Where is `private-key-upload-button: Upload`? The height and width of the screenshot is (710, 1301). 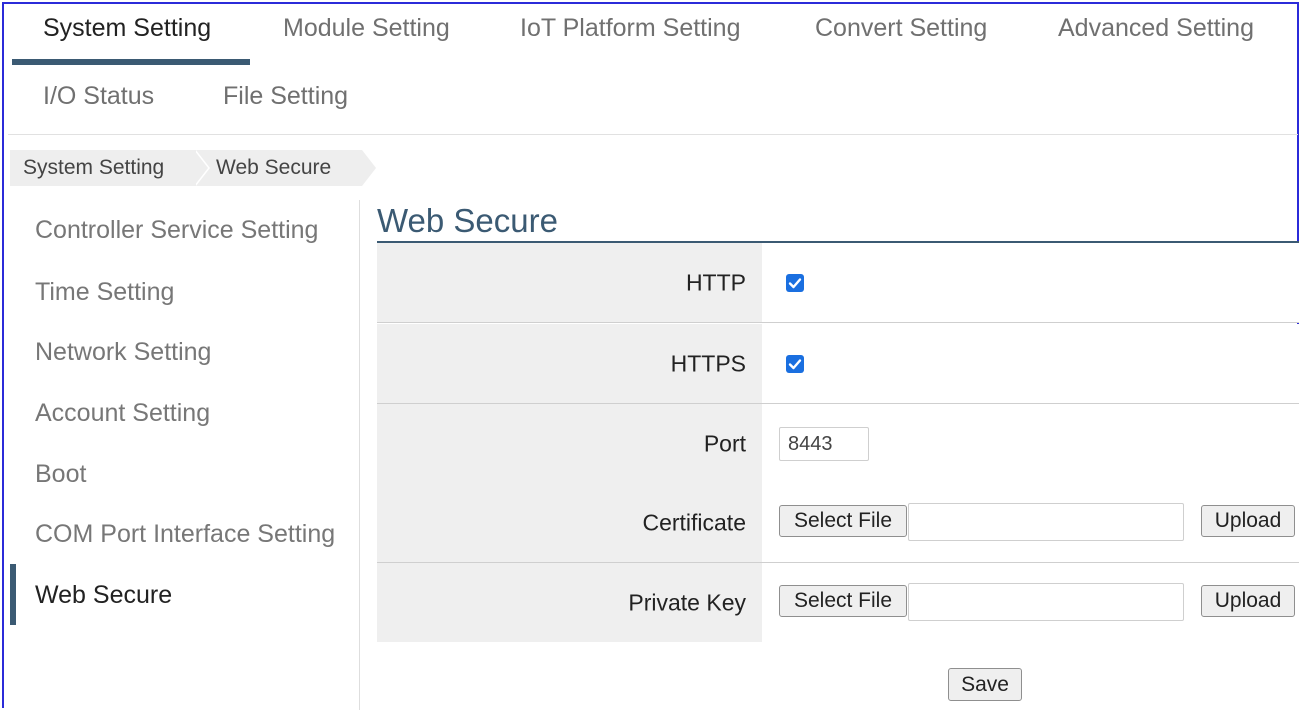 private-key-upload-button: Upload is located at coordinates (1248, 601).